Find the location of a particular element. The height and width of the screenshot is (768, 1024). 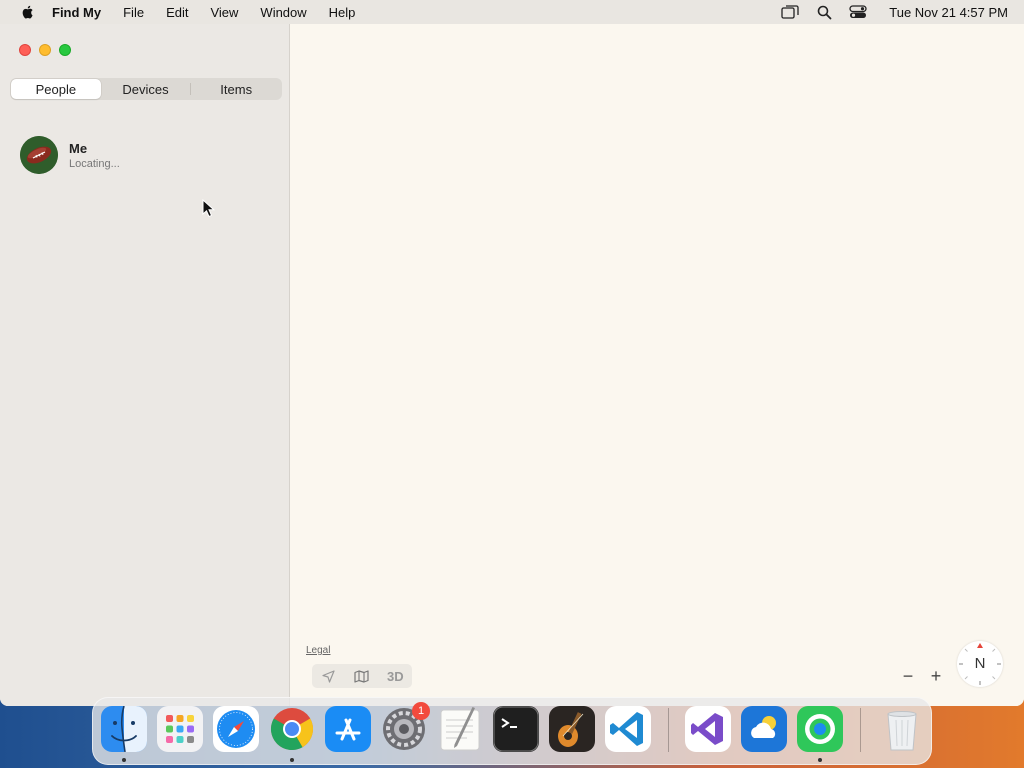

compass-button: N is located at coordinates (980, 664).